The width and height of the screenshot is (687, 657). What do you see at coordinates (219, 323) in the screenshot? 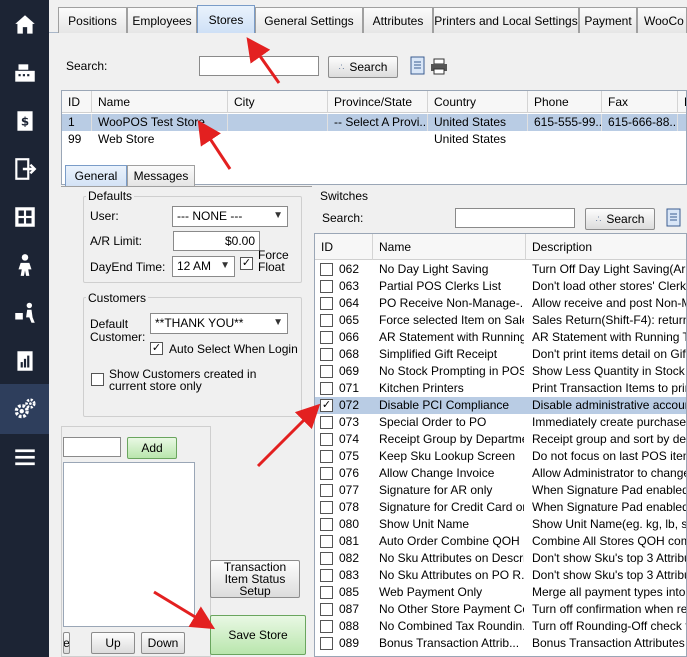
I see `default-customer-select: **THANK YOU** ▼` at bounding box center [219, 323].